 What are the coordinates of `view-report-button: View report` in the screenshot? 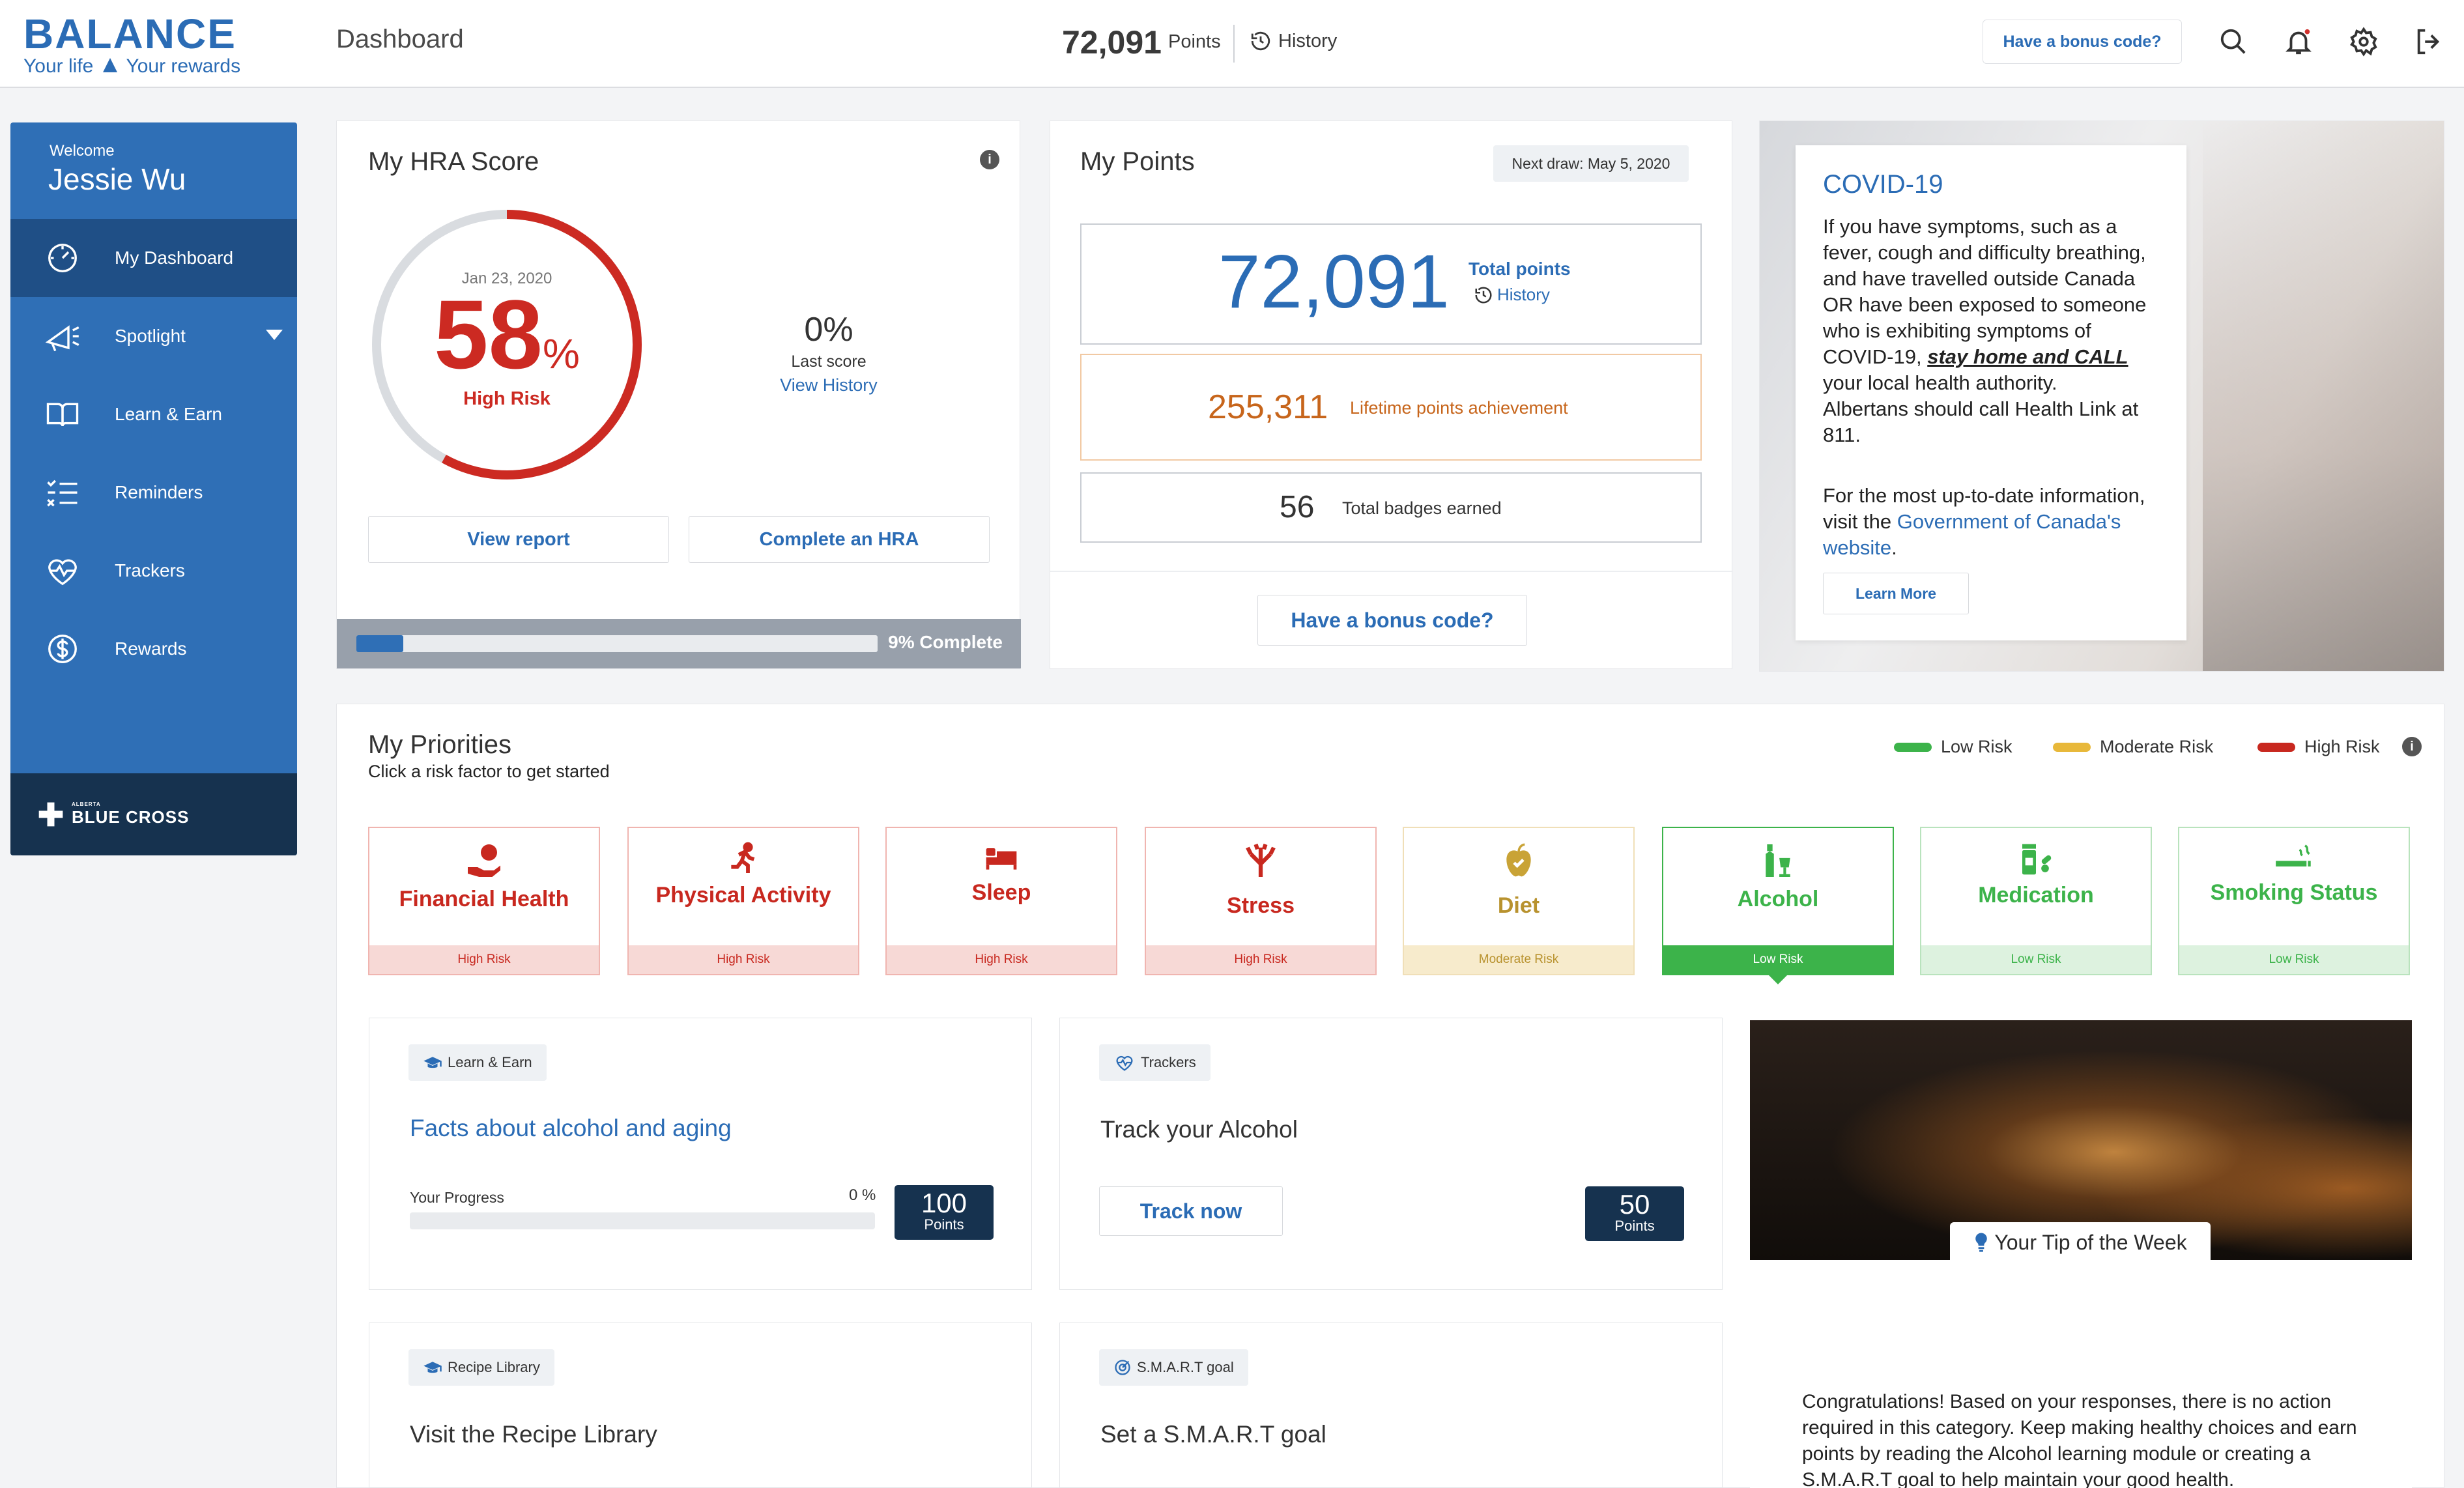 It's located at (518, 539).